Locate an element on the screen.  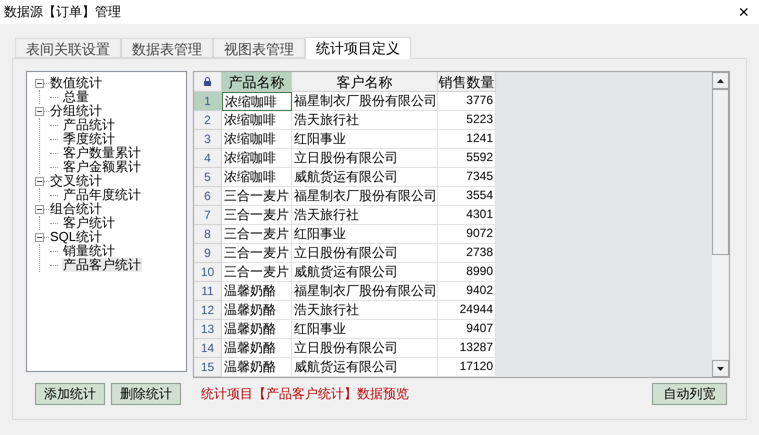
row-number: 7 is located at coordinates (208, 215).